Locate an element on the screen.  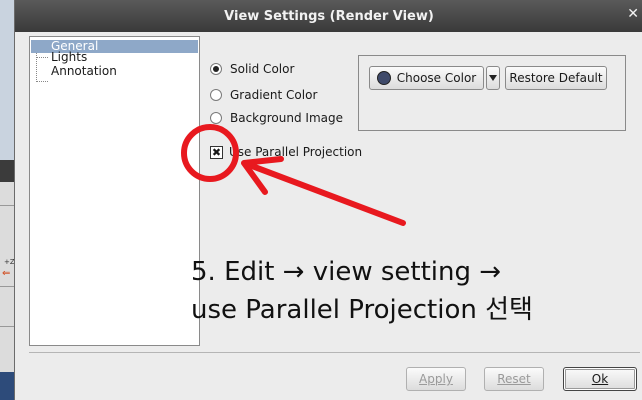
background-toolbar is located at coordinates (7, 171).